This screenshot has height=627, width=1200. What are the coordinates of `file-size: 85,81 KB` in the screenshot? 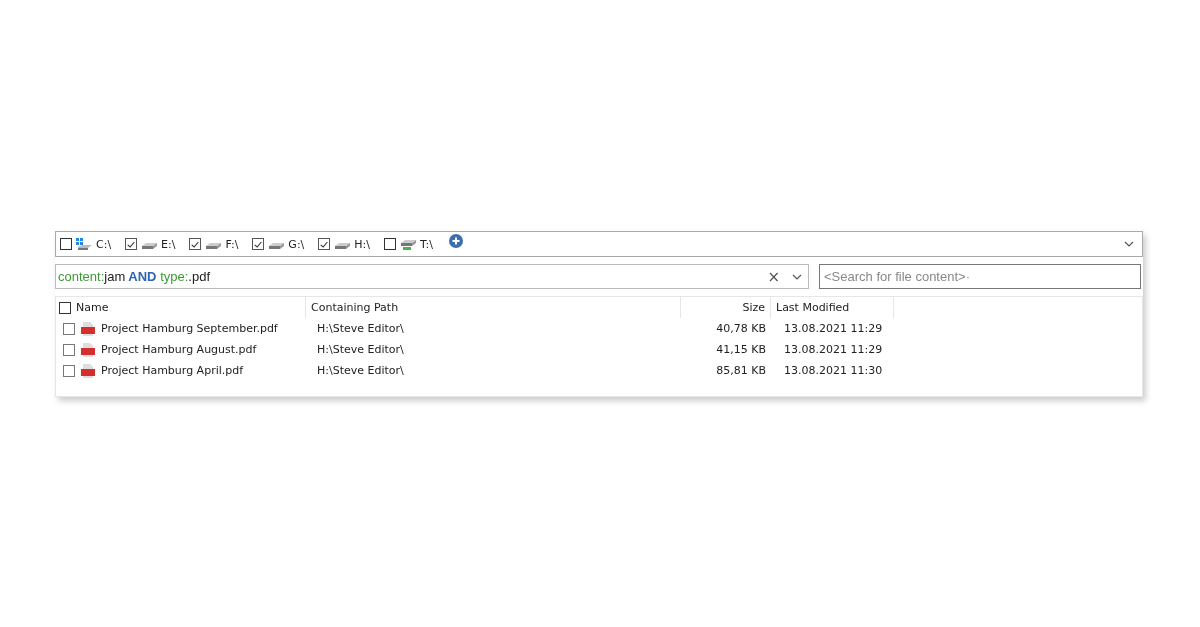 It's located at (741, 370).